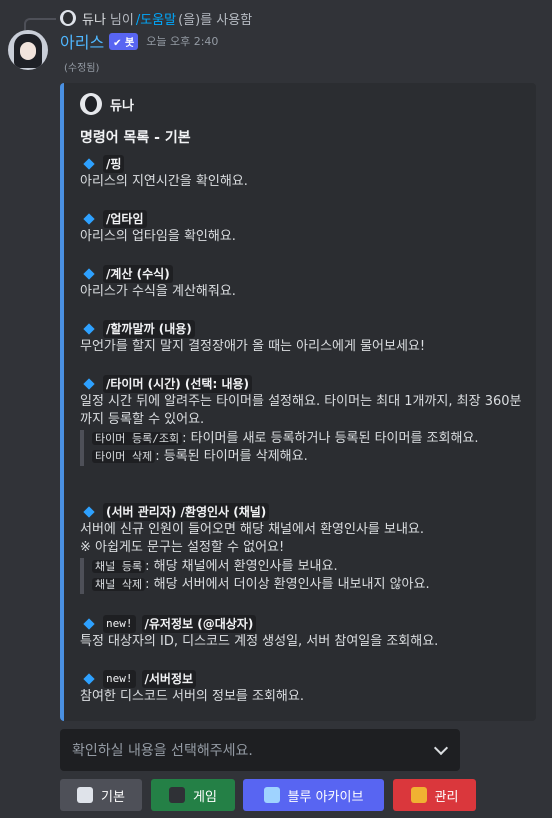 This screenshot has width=552, height=818. I want to click on select-placeholder: 확인하실 내용을 선택해주세요., so click(162, 751).